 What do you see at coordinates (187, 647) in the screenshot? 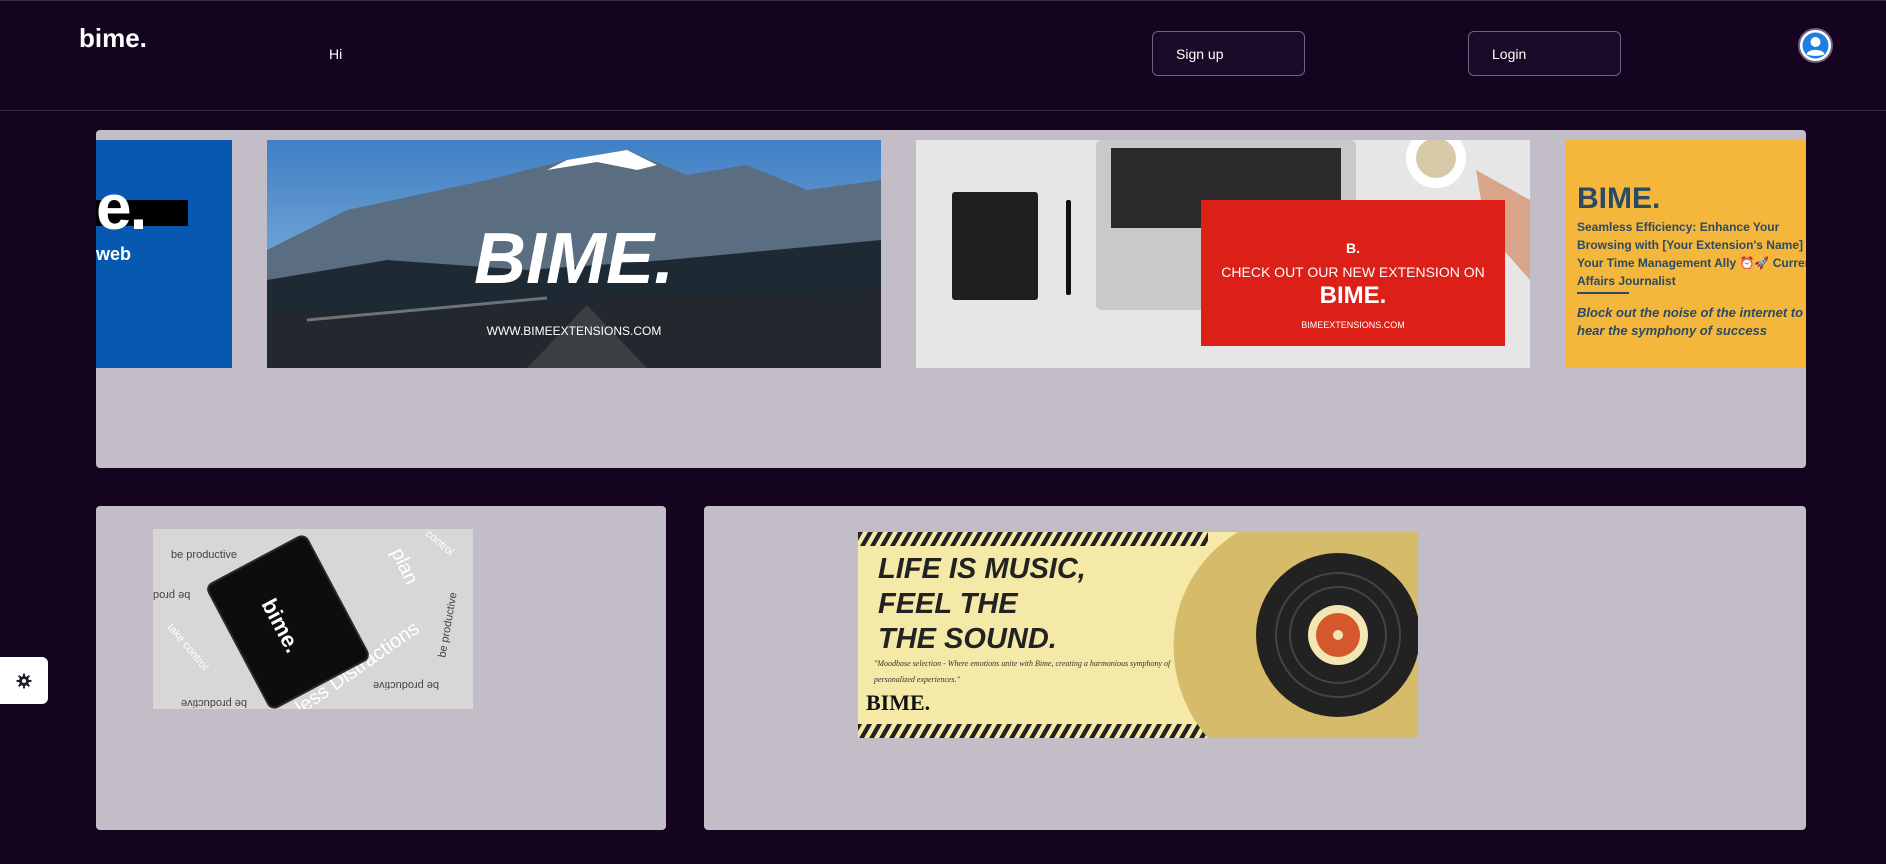
I see `tablet-word: take control` at bounding box center [187, 647].